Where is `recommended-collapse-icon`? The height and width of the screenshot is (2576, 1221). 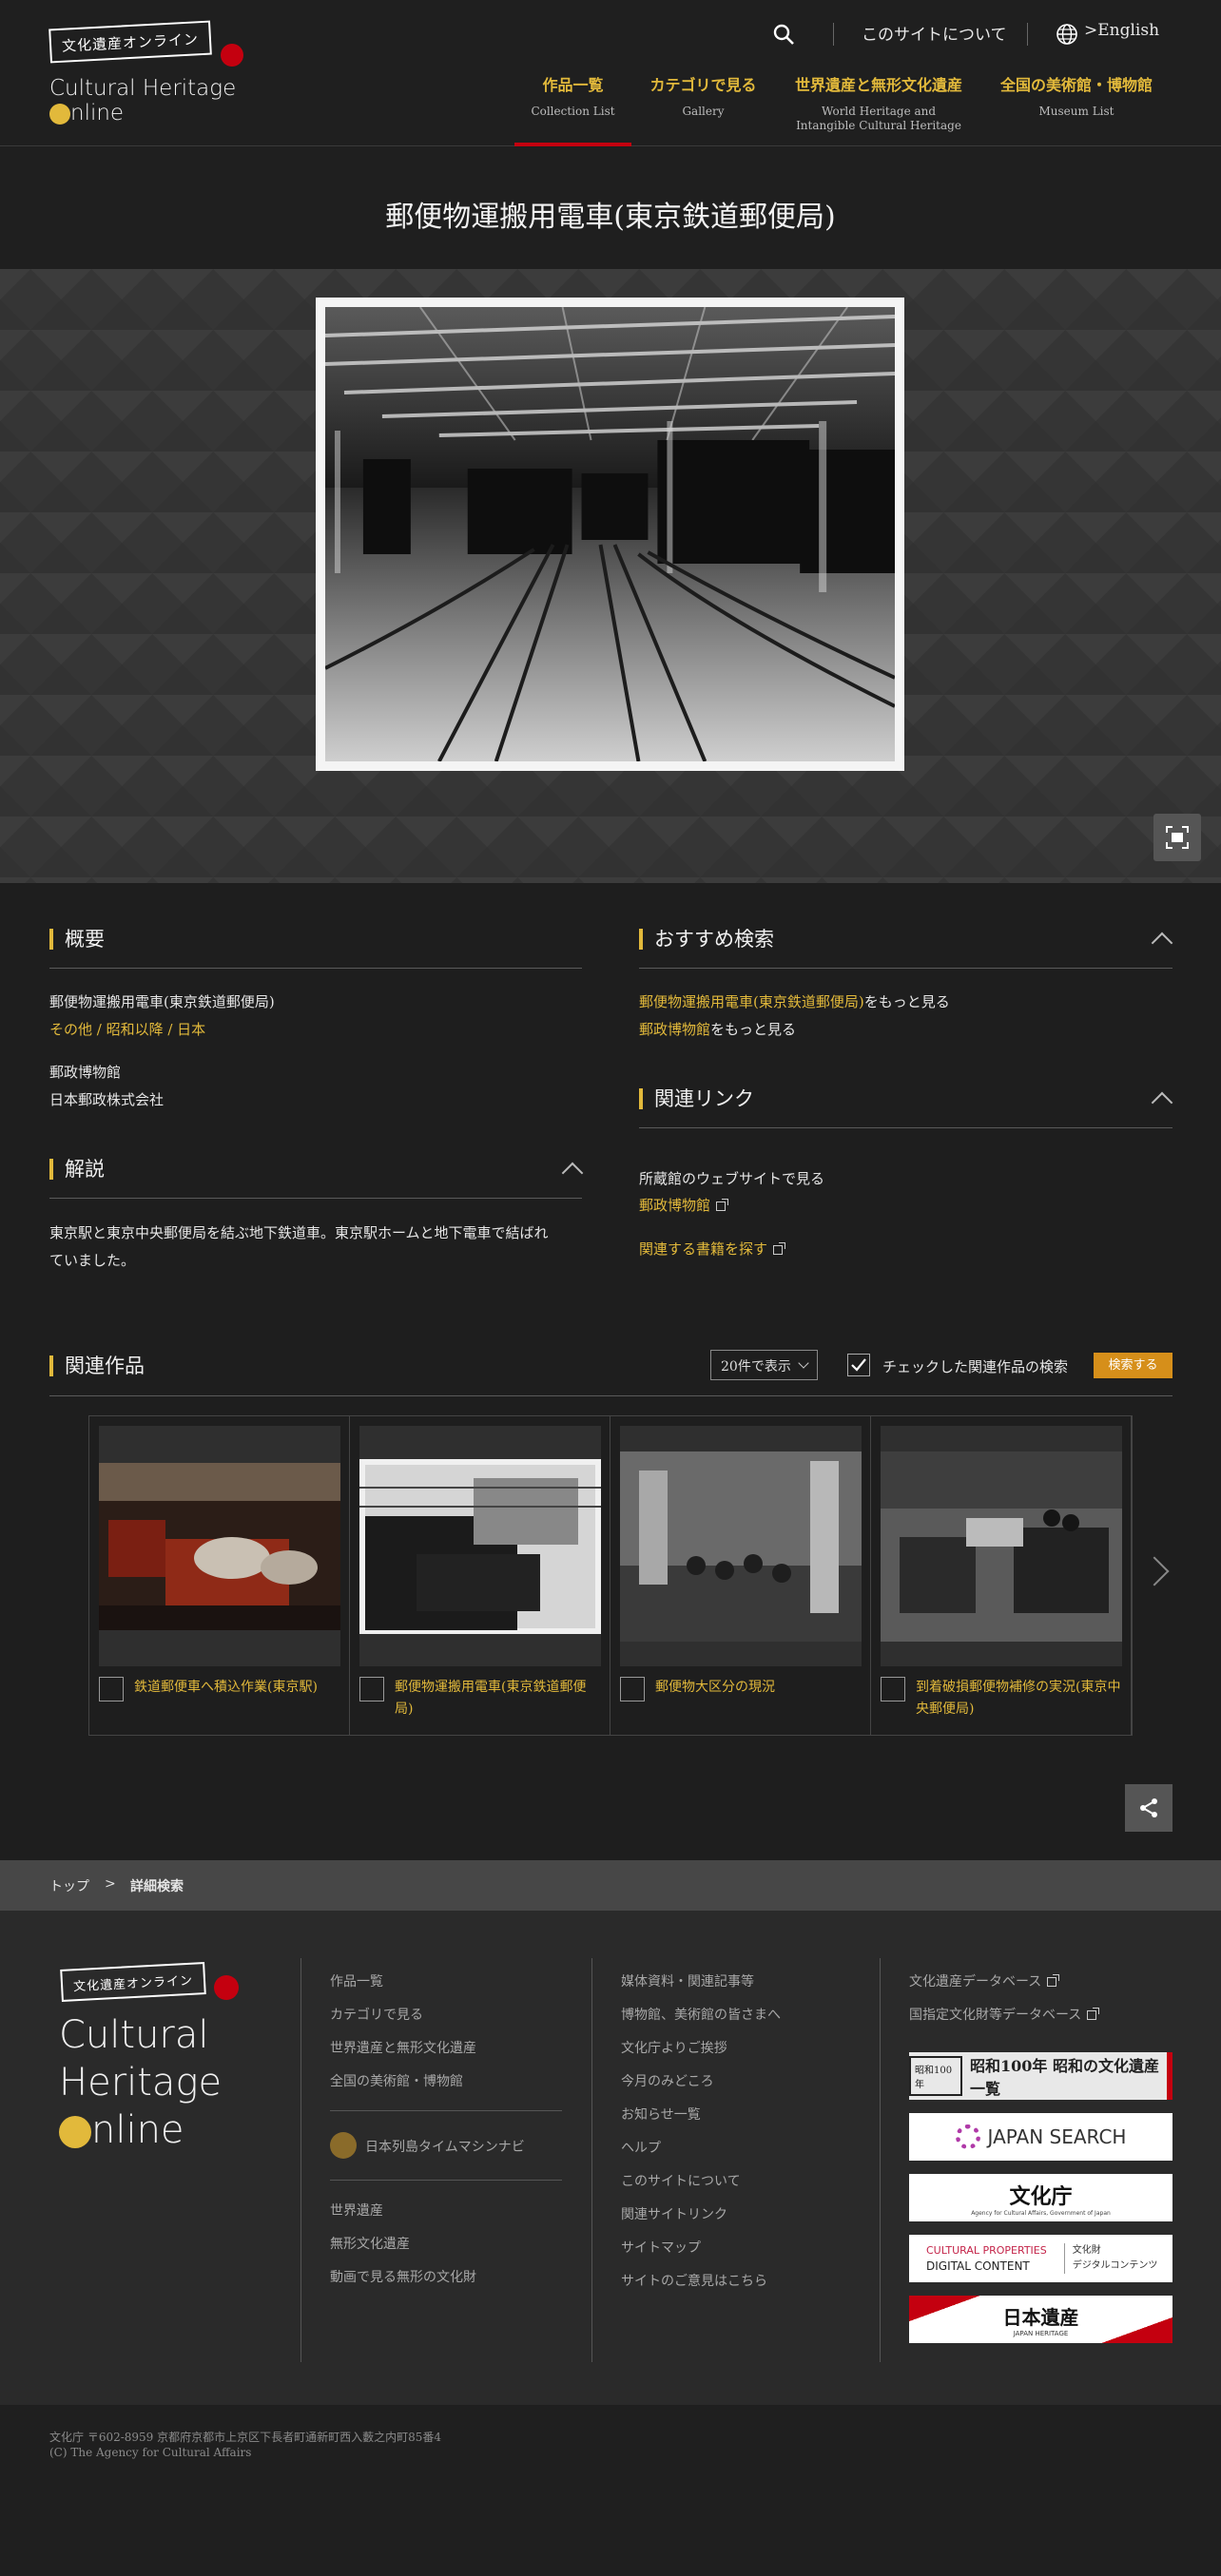
recommended-collapse-icon is located at coordinates (1162, 943).